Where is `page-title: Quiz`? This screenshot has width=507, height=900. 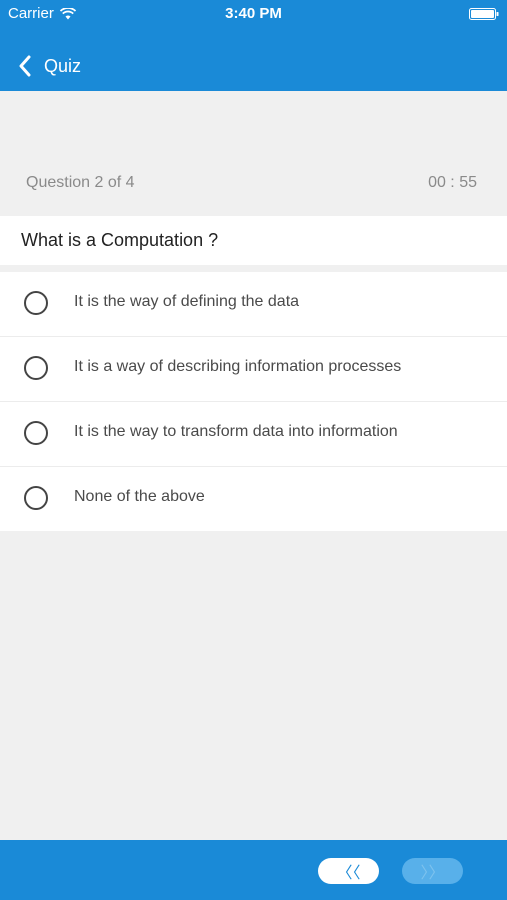 page-title: Quiz is located at coordinates (63, 65).